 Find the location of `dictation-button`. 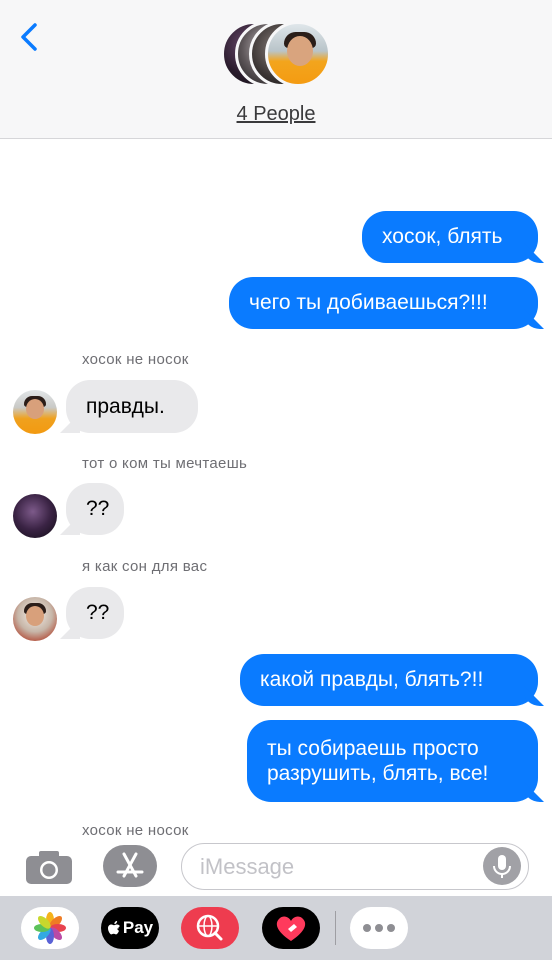

dictation-button is located at coordinates (502, 866).